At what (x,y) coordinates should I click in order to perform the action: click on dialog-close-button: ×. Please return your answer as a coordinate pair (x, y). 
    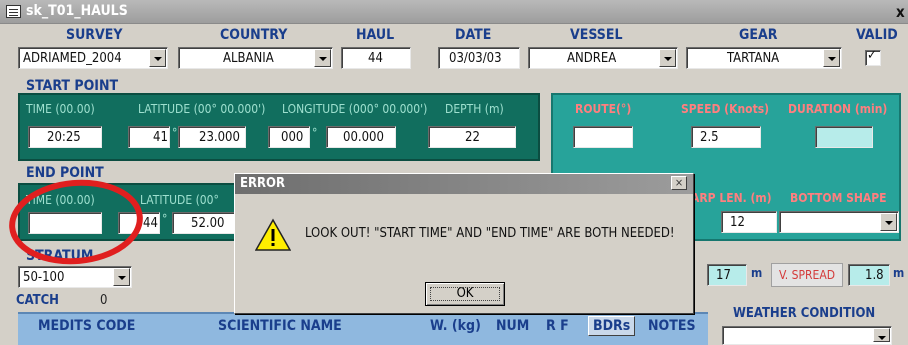
    Looking at the image, I should click on (679, 183).